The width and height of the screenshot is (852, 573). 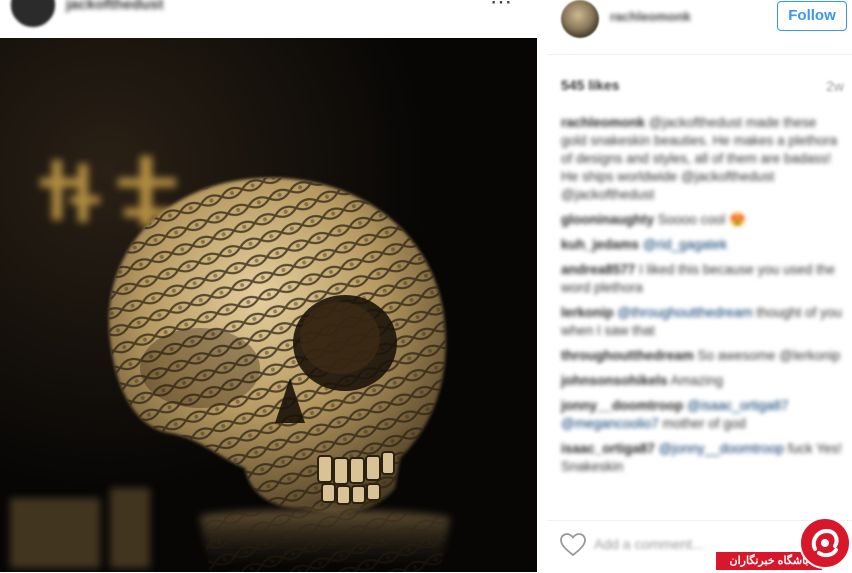 What do you see at coordinates (600, 244) in the screenshot?
I see `comment-username: kuh_jedams` at bounding box center [600, 244].